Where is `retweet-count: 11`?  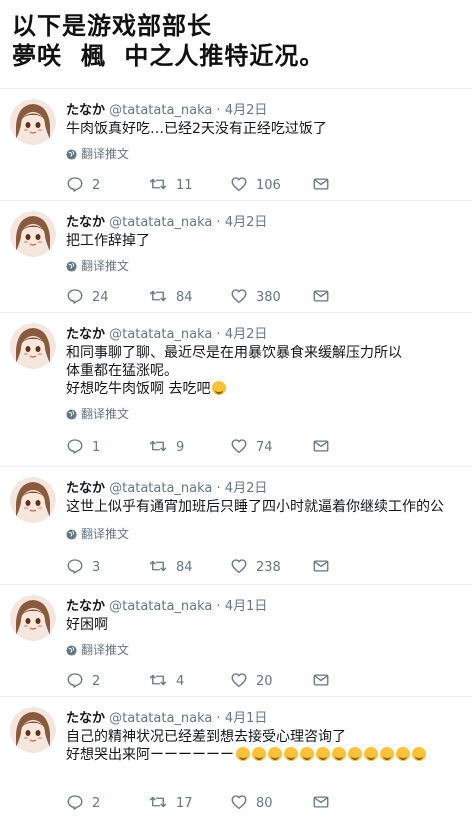 retweet-count: 11 is located at coordinates (184, 185).